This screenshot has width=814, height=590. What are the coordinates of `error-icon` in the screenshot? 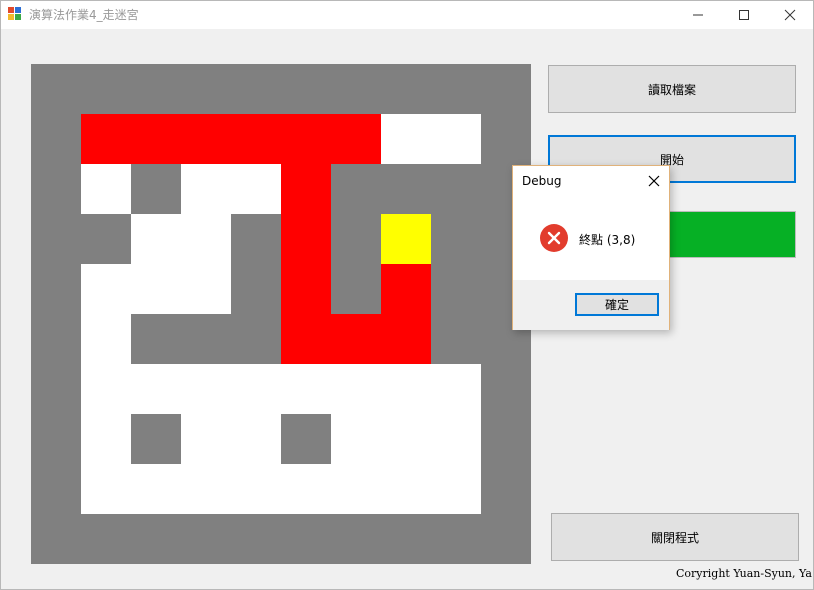 It's located at (554, 238).